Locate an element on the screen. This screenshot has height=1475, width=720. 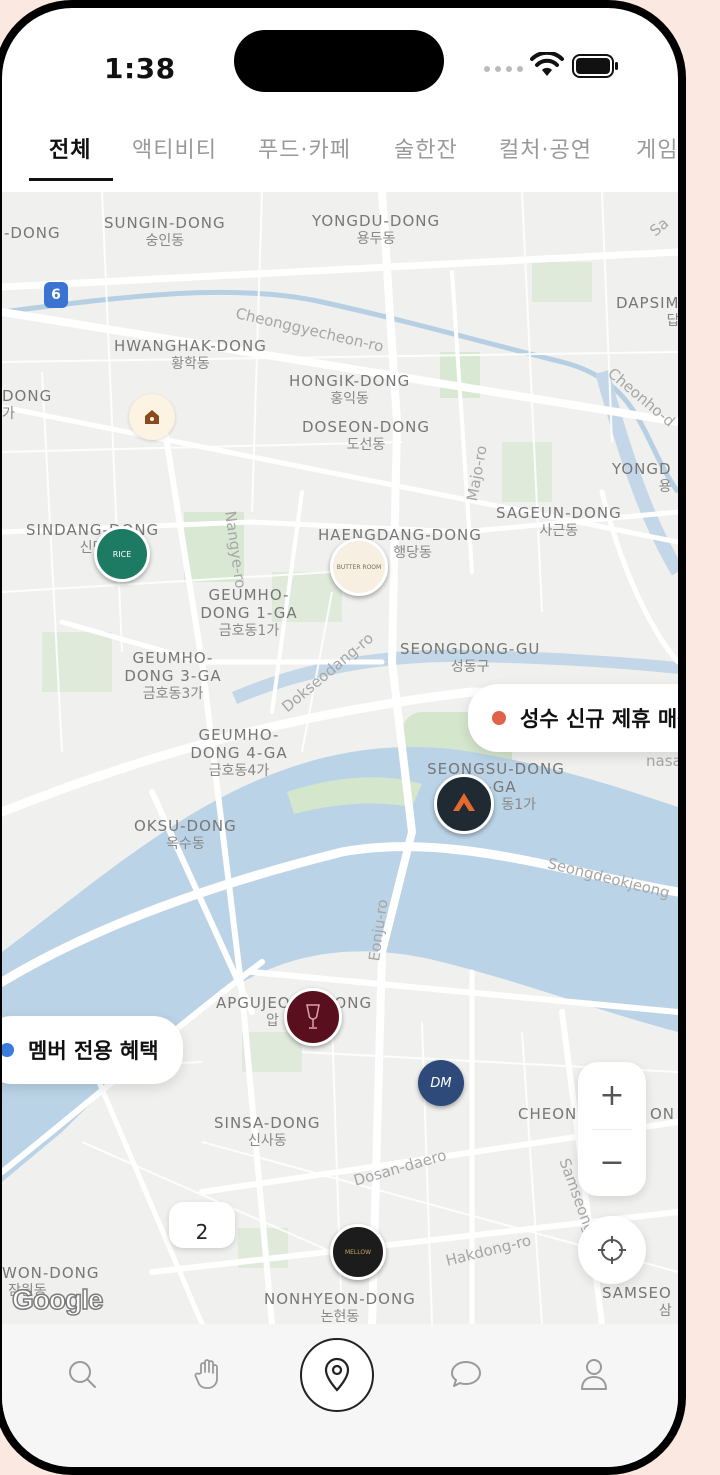
nav-search is located at coordinates (82, 1374).